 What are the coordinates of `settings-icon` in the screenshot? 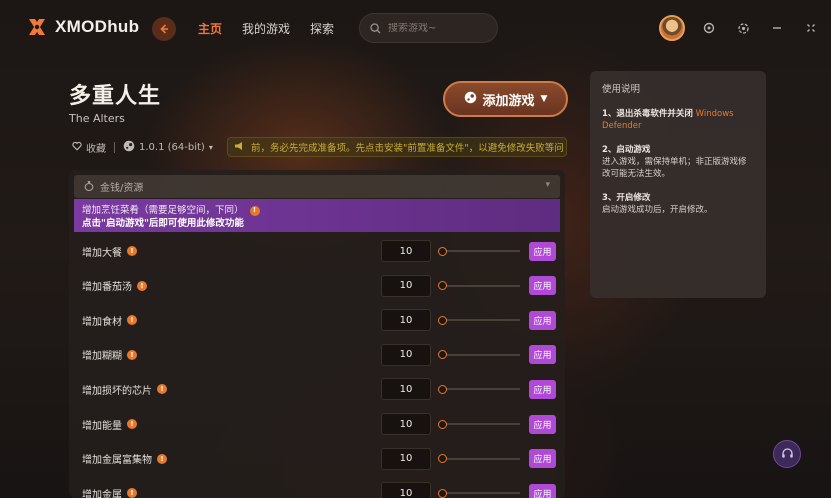 It's located at (743, 28).